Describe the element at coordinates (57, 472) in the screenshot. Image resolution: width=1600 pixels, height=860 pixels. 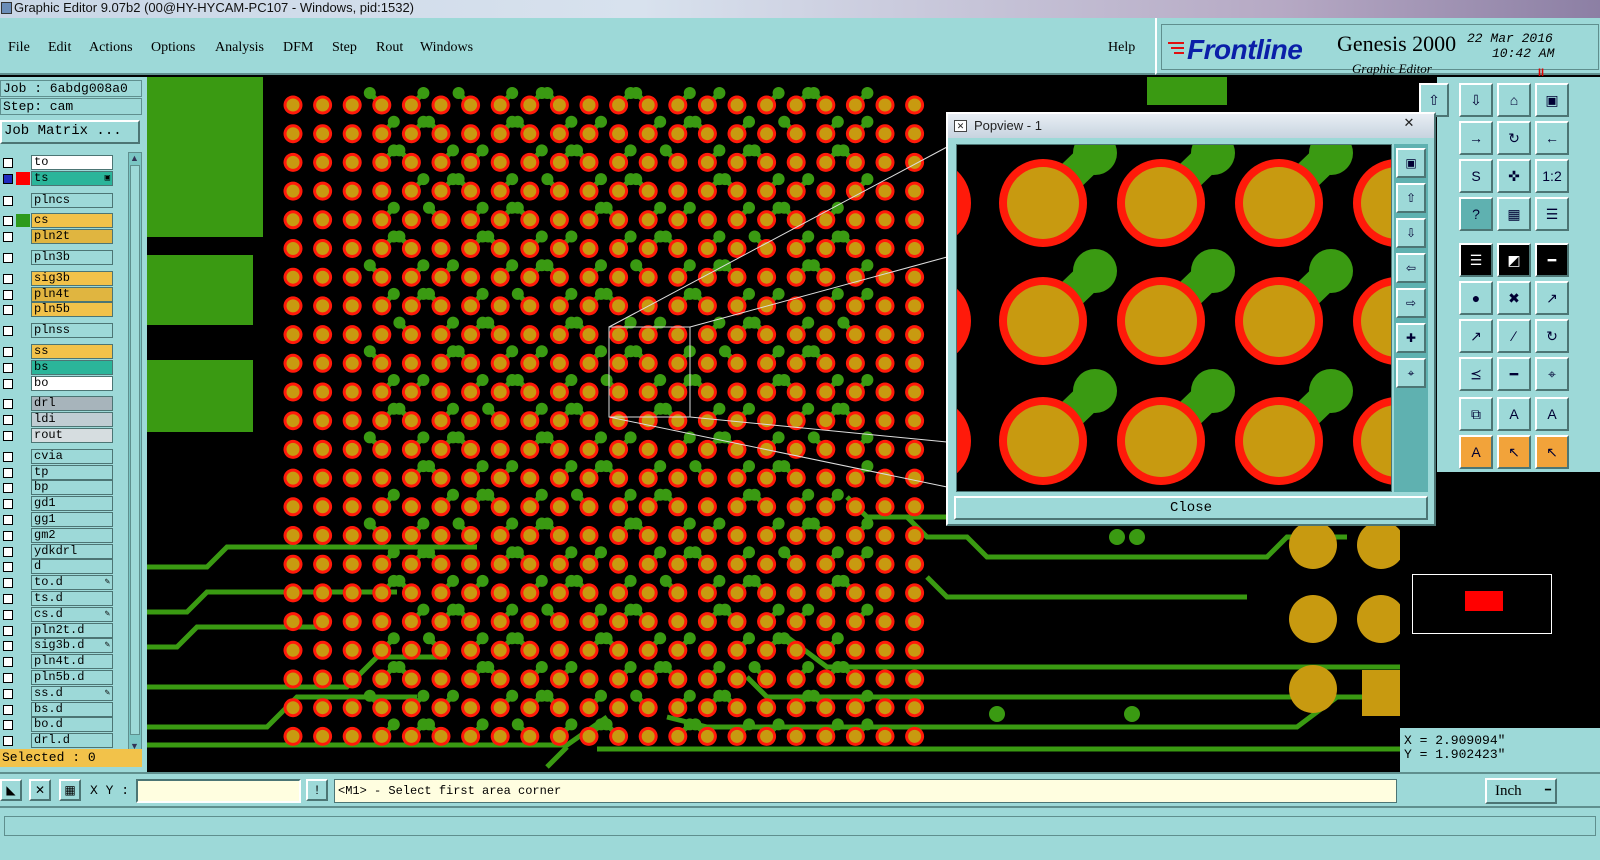
I see `layer-row-tp: tp` at that location.